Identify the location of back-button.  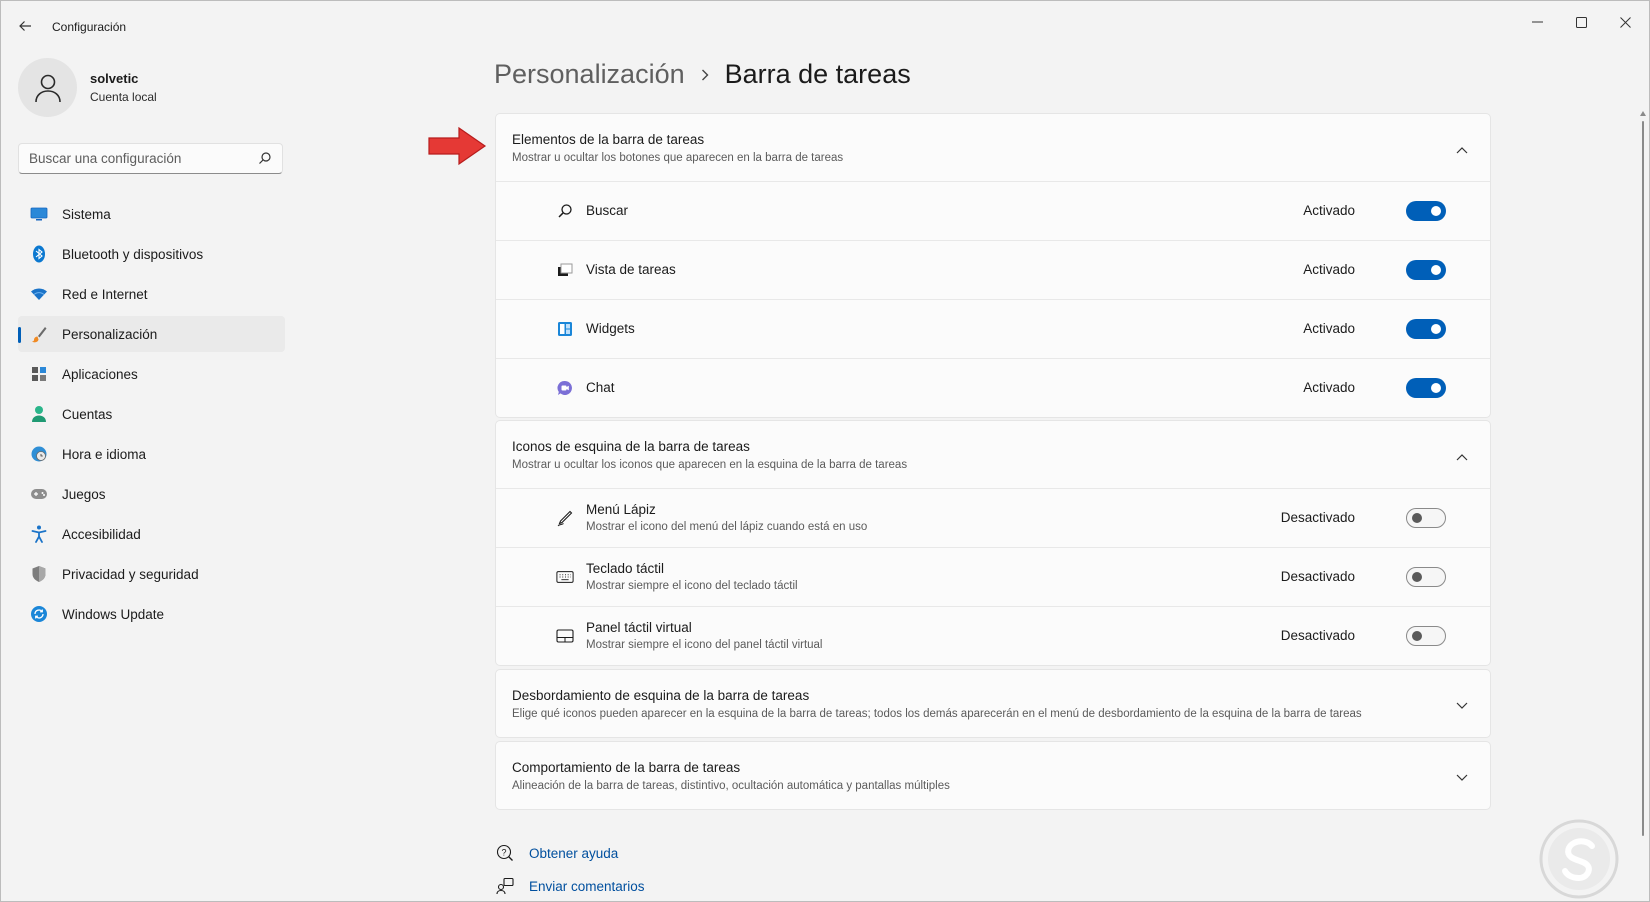
(25, 26).